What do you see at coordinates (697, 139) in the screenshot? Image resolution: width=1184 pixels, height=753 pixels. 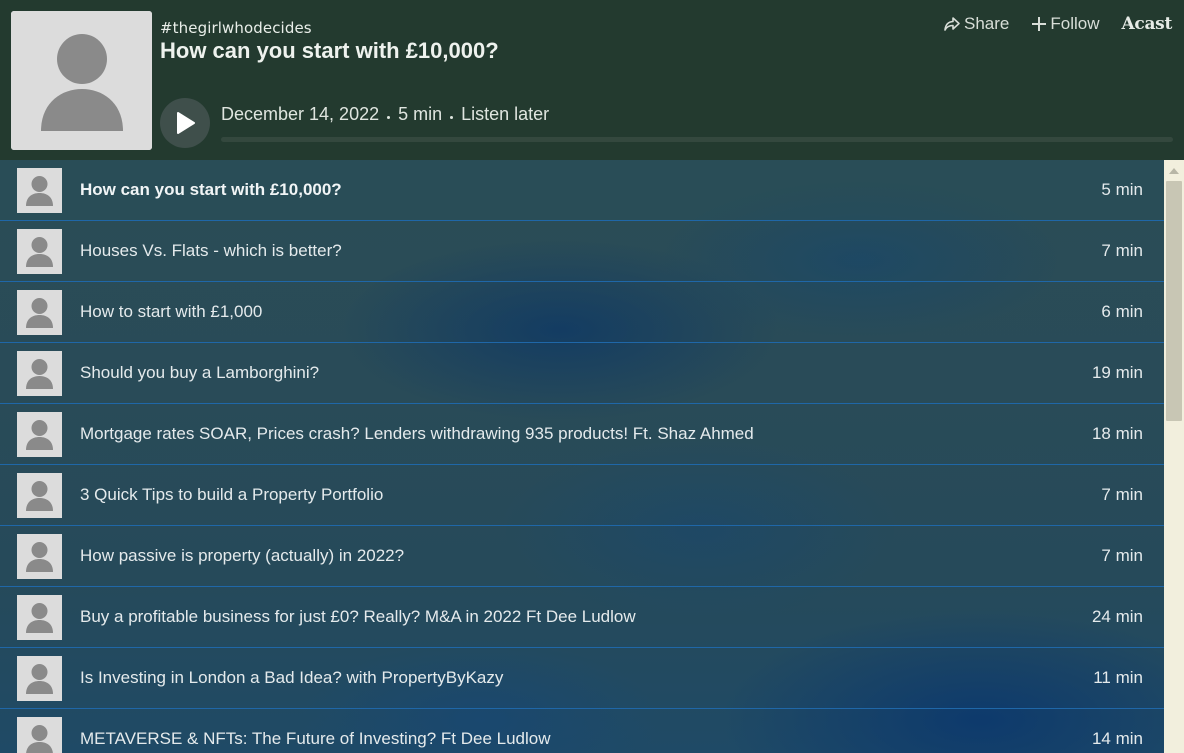 I see `playback-progress-bar` at bounding box center [697, 139].